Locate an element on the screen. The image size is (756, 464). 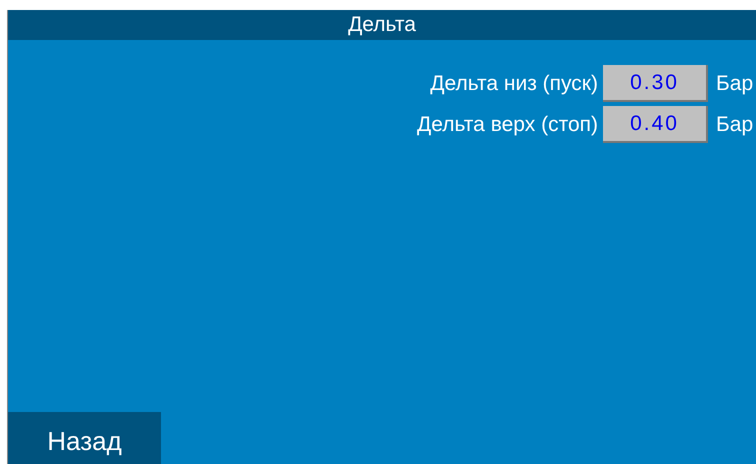
parameter-label: Дельта низ (пуск) is located at coordinates (514, 84).